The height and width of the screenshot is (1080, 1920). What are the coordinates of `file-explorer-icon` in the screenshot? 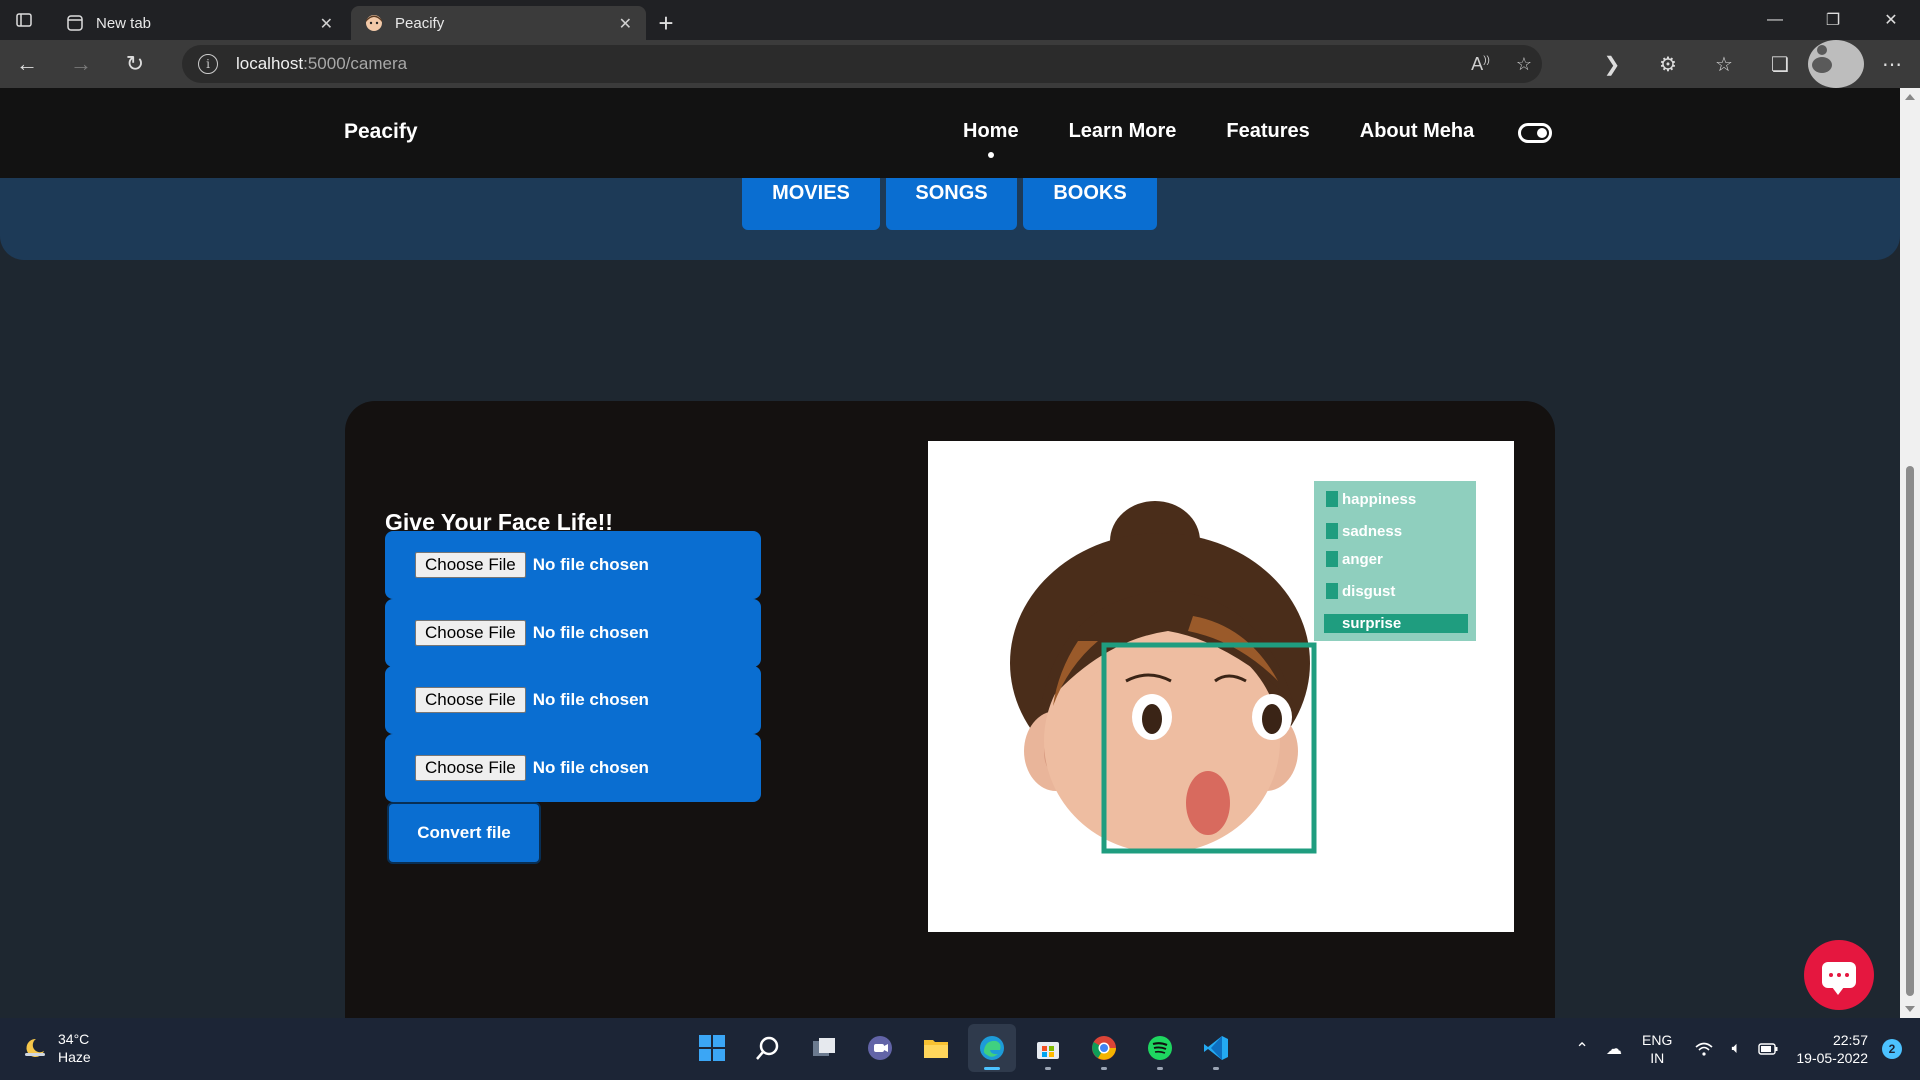 It's located at (936, 1048).